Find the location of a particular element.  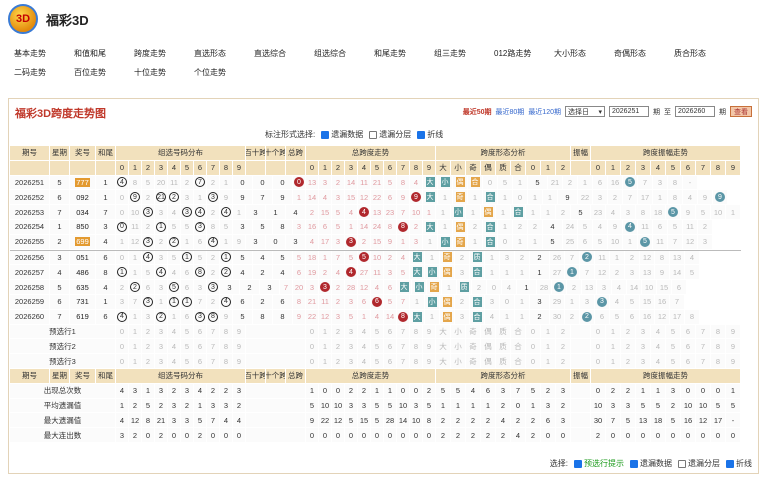

form-cell: 5 is located at coordinates (505, 183).